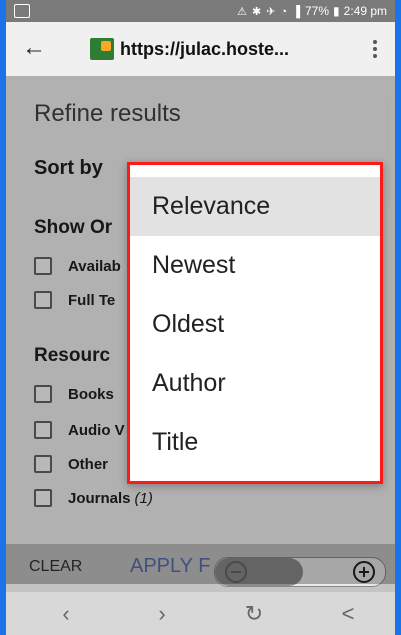 Image resolution: width=401 pixels, height=635 pixels. What do you see at coordinates (255, 442) in the screenshot?
I see `sort-option-title: Title` at bounding box center [255, 442].